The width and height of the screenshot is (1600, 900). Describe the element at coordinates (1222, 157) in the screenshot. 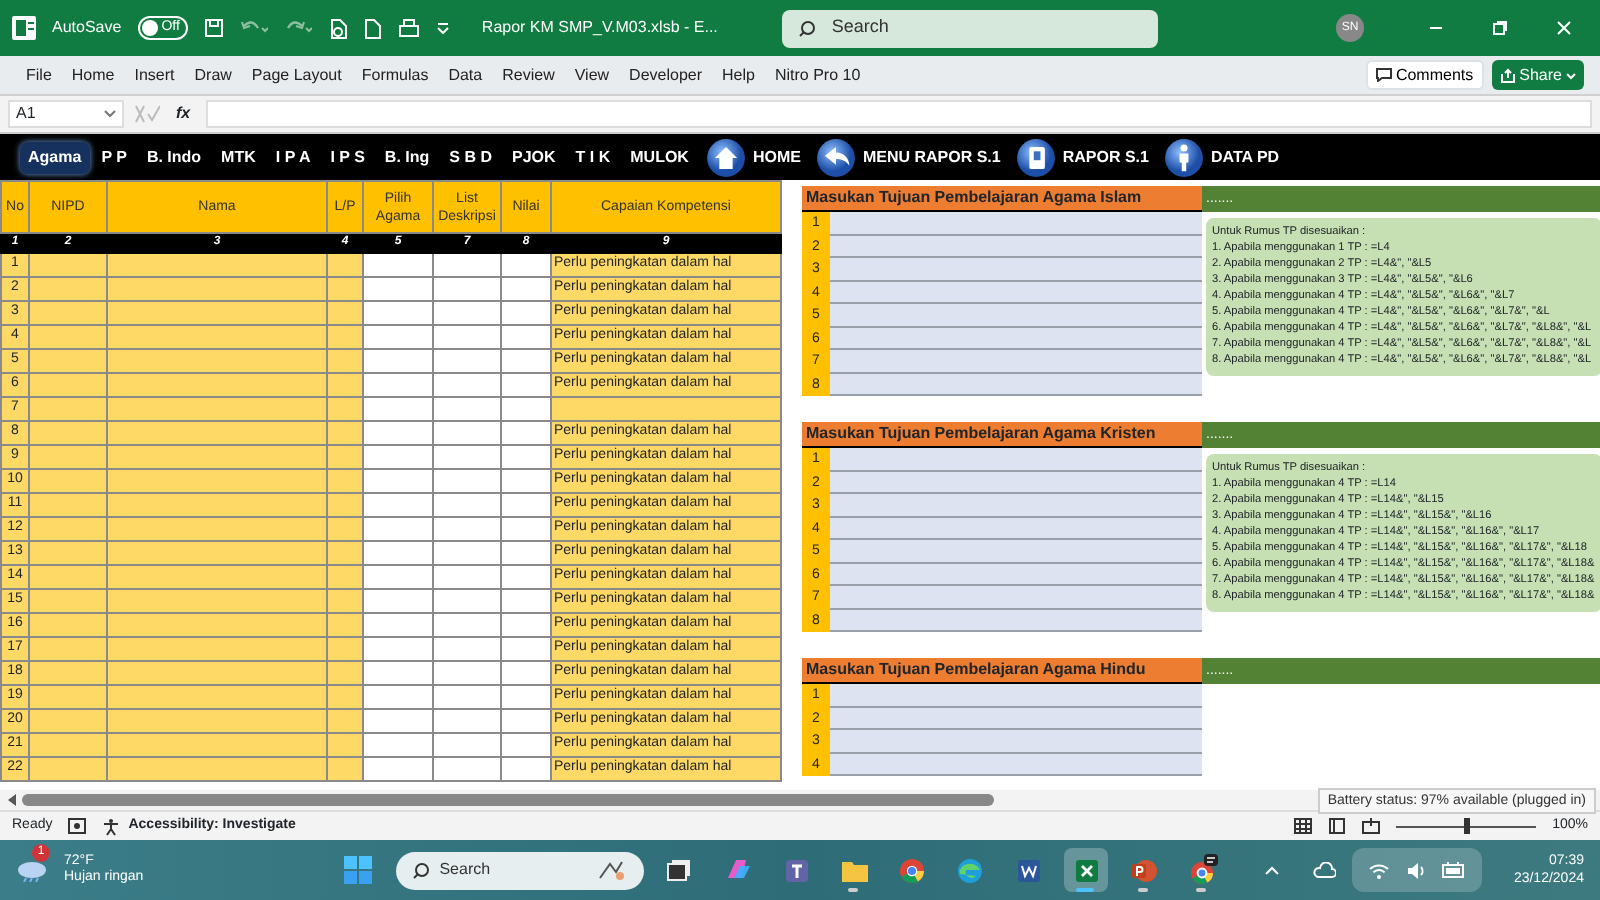

I see `nav-link: DATA PD` at that location.